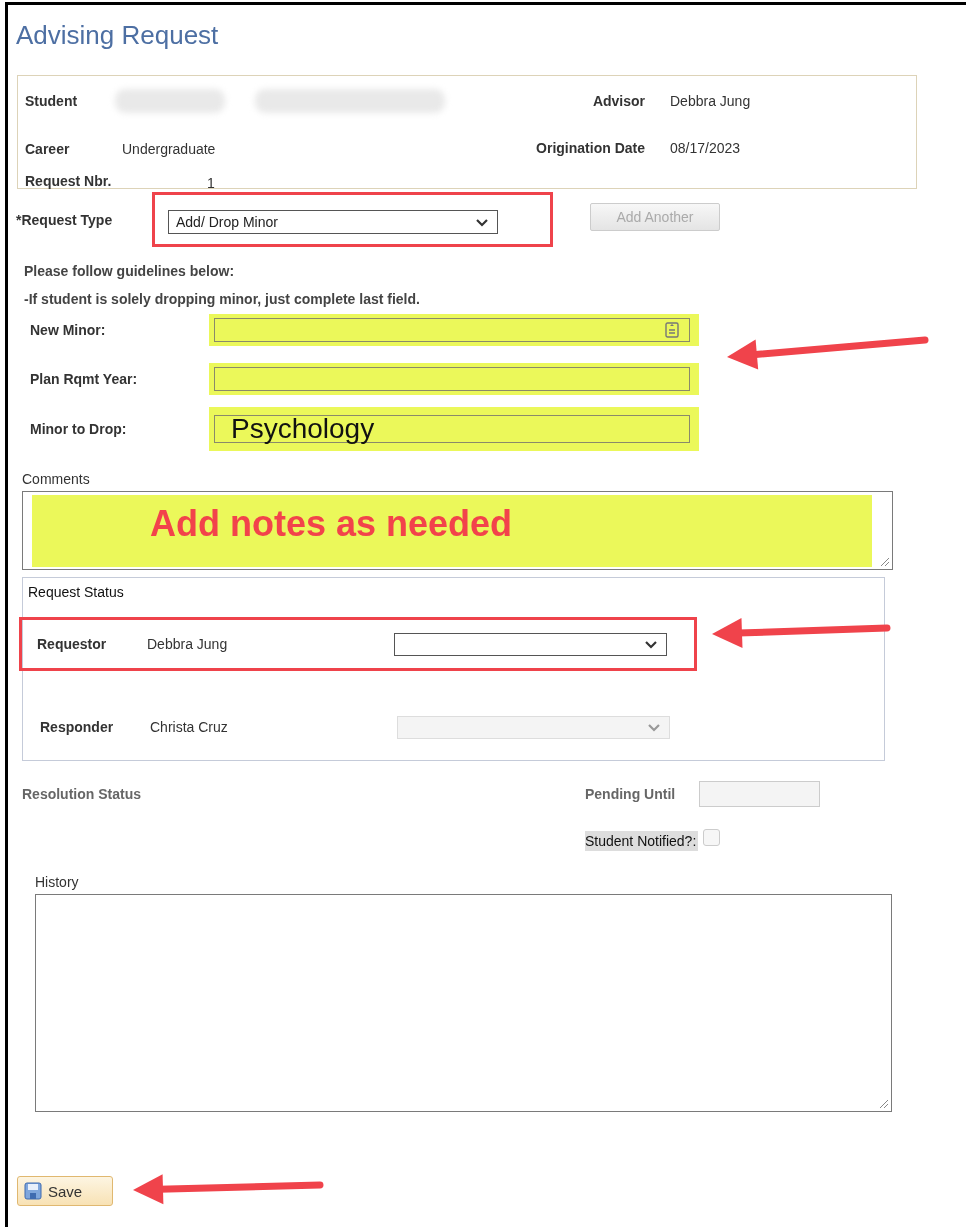 Image resolution: width=966 pixels, height=1230 pixels. I want to click on field-label: Career, so click(48, 149).